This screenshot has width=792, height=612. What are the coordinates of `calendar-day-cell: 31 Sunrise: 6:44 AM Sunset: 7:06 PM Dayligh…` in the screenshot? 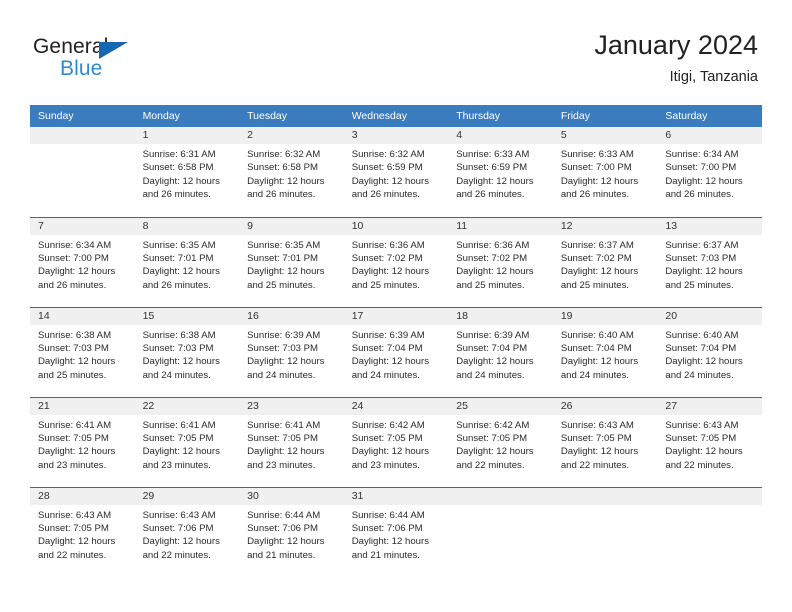 It's located at (396, 531).